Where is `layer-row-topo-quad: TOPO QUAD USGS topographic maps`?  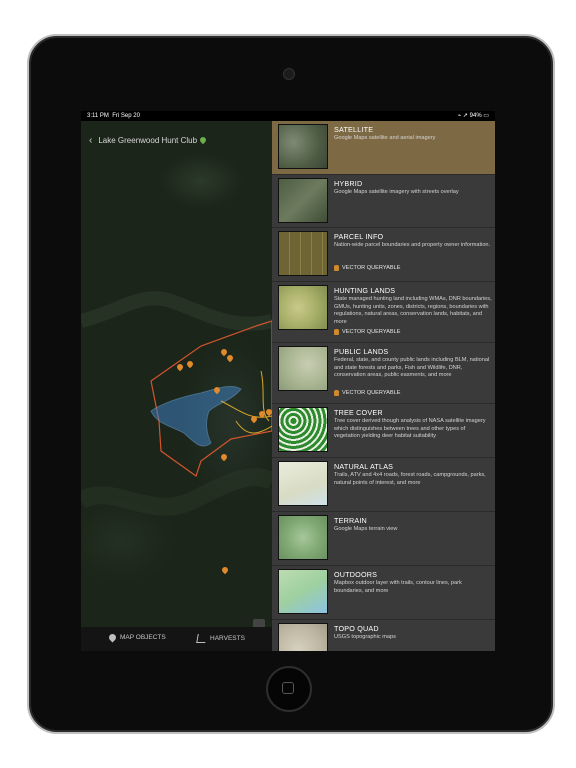 layer-row-topo-quad: TOPO QUAD USGS topographic maps is located at coordinates (383, 635).